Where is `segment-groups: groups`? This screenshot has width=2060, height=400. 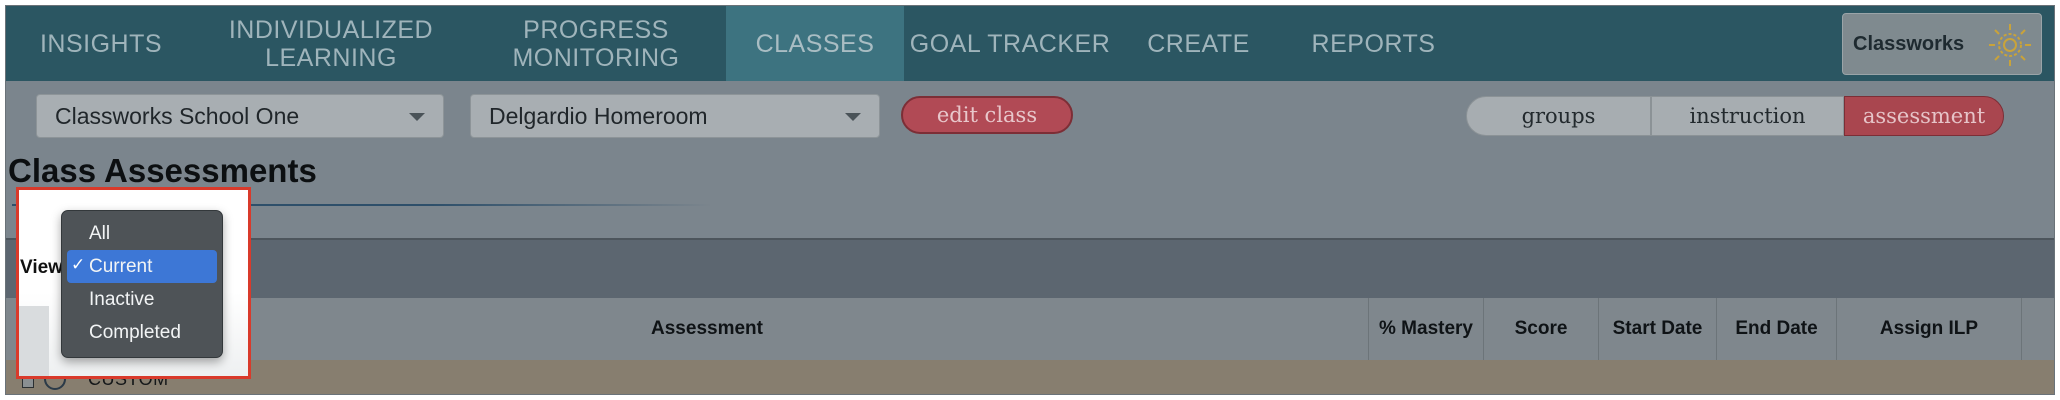 segment-groups: groups is located at coordinates (1558, 116).